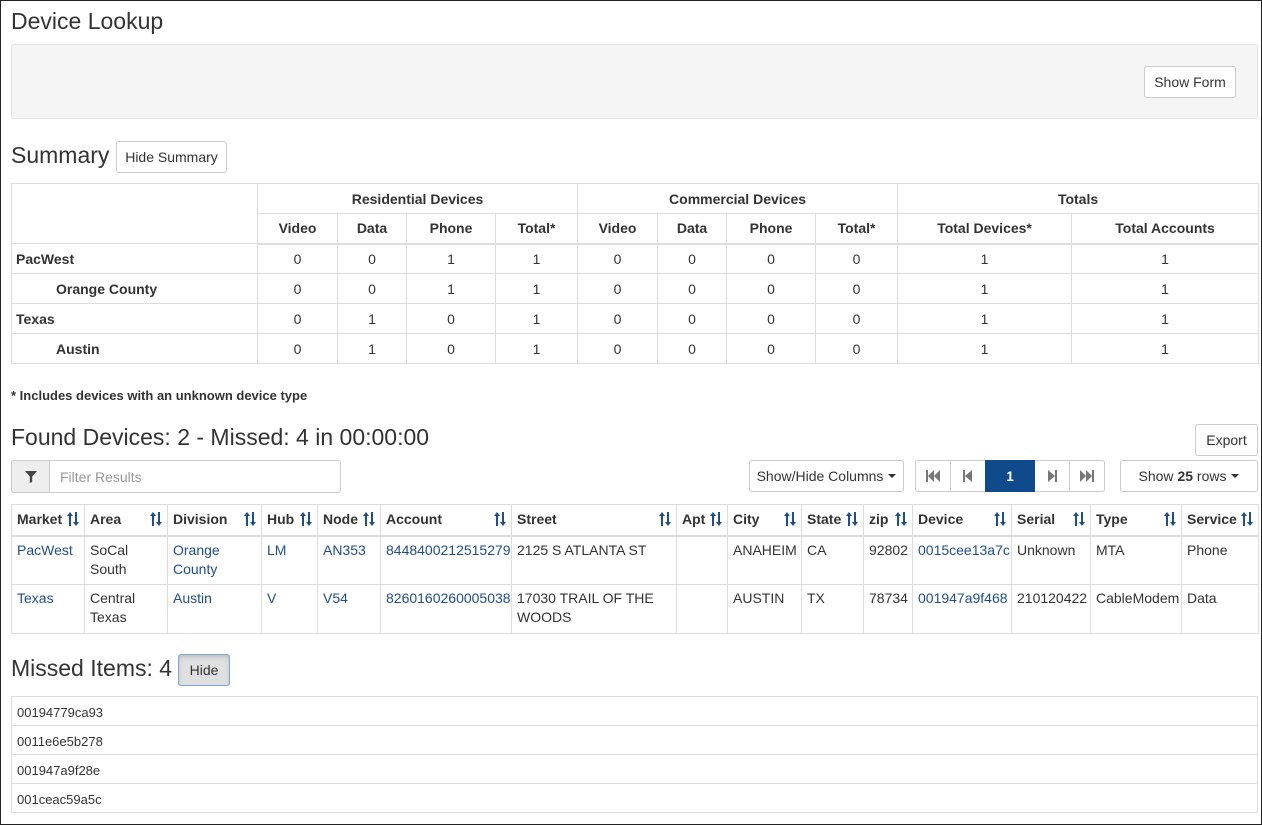 Image resolution: width=1262 pixels, height=825 pixels. I want to click on node-link: V54, so click(335, 598).